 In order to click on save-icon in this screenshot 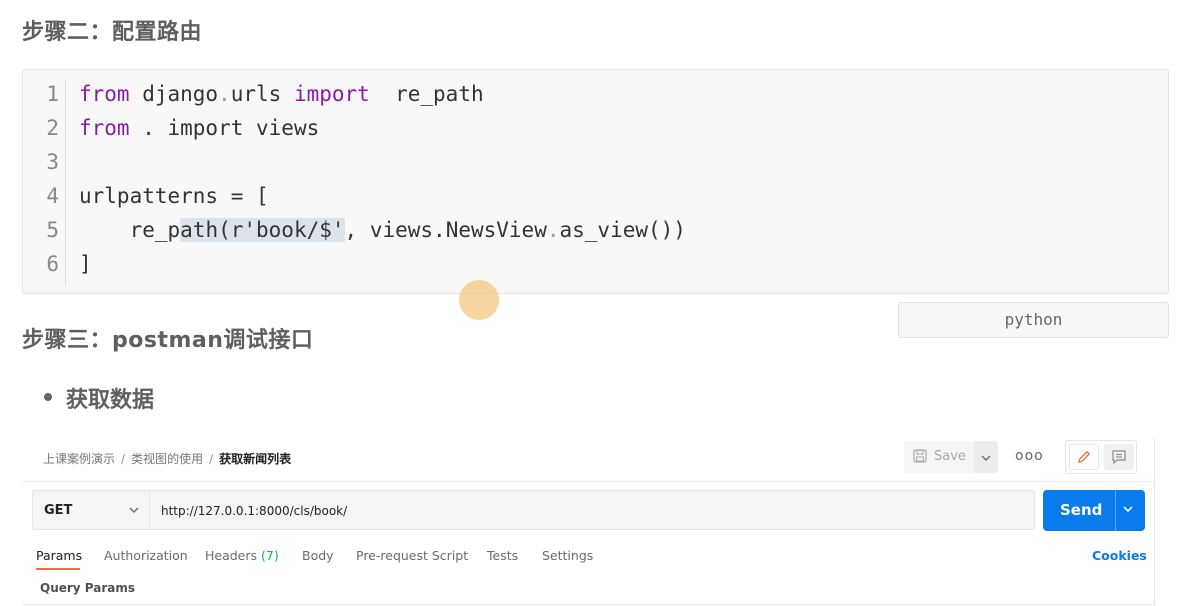, I will do `click(920, 456)`.